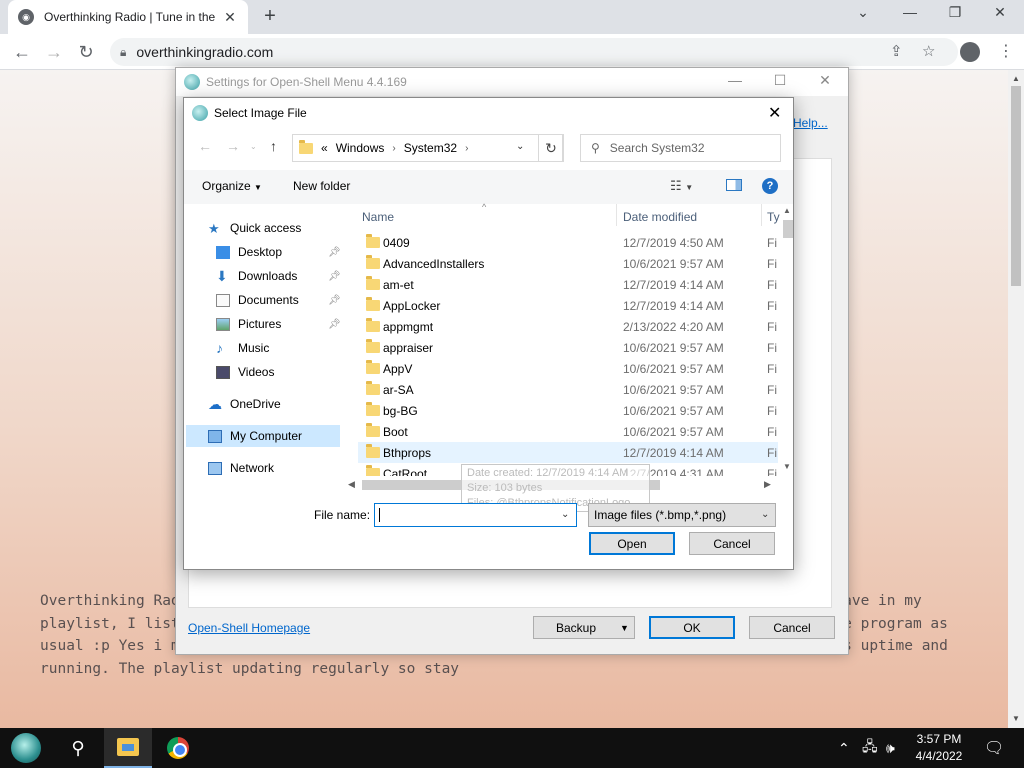 The width and height of the screenshot is (1024, 768). I want to click on tab-search-icon: ⌄, so click(863, 12).